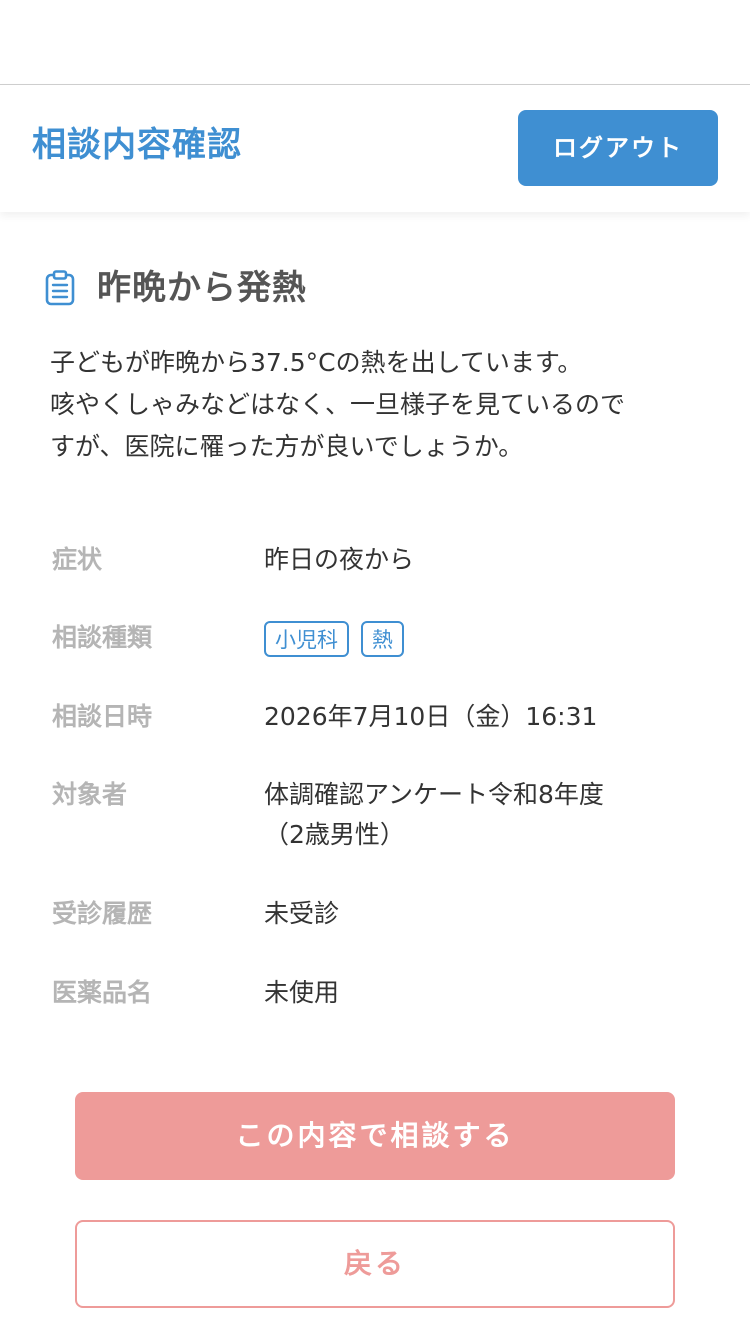 This screenshot has height=1334, width=750. I want to click on description-line: すが、医院に罹った方が良いでしょうか。, so click(287, 446).